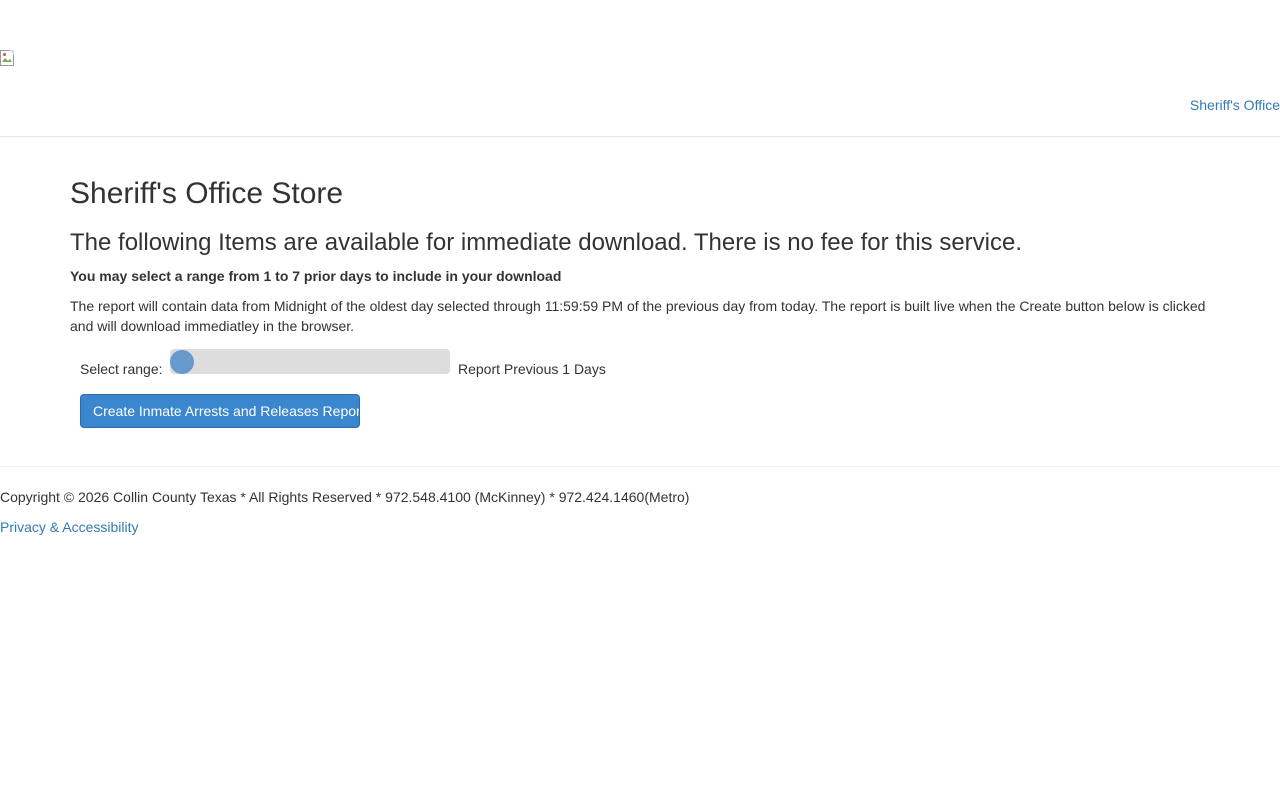 This screenshot has height=800, width=1280. Describe the element at coordinates (532, 369) in the screenshot. I see `range-value-text: Report Previous 1 Days` at that location.